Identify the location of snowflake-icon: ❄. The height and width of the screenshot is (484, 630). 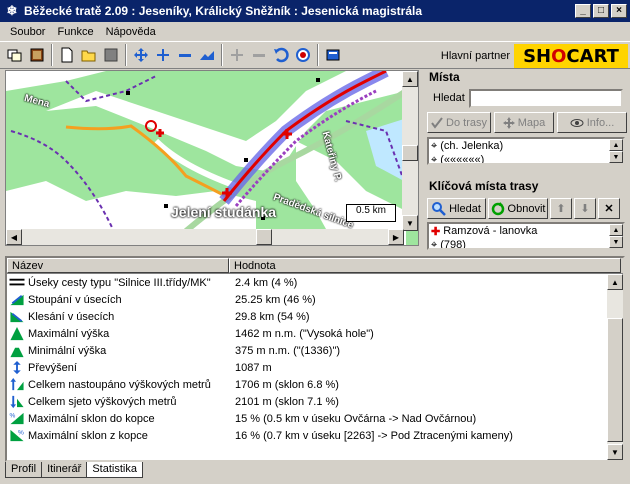
(12, 10).